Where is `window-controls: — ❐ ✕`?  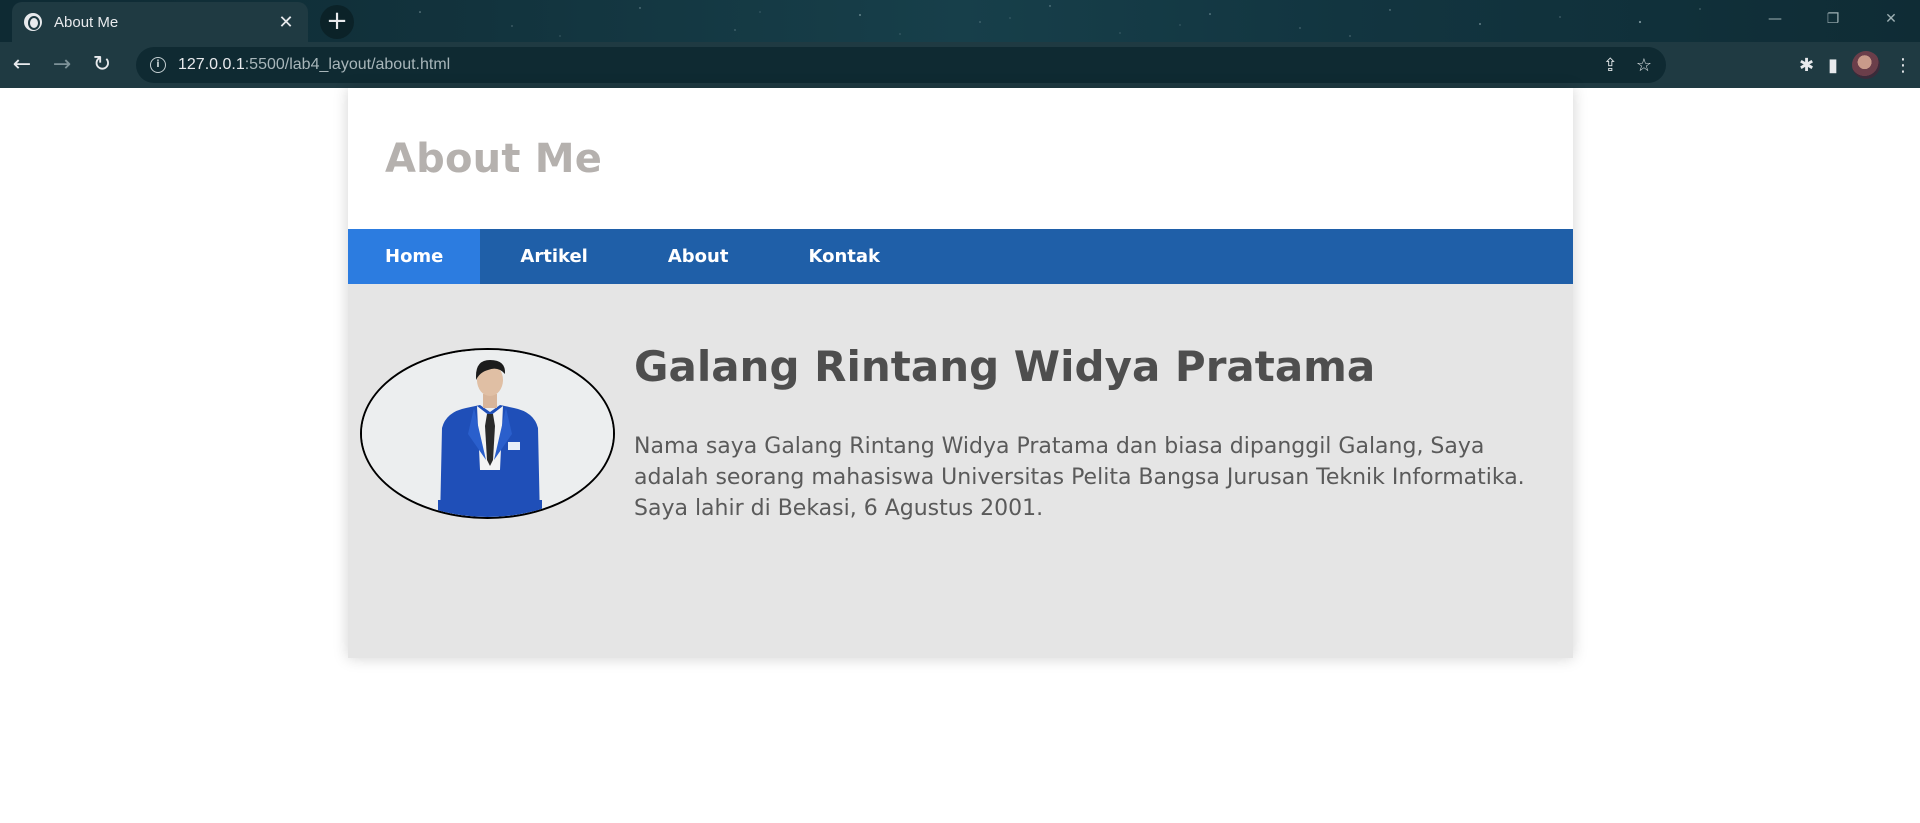 window-controls: — ❐ ✕ is located at coordinates (1833, 19).